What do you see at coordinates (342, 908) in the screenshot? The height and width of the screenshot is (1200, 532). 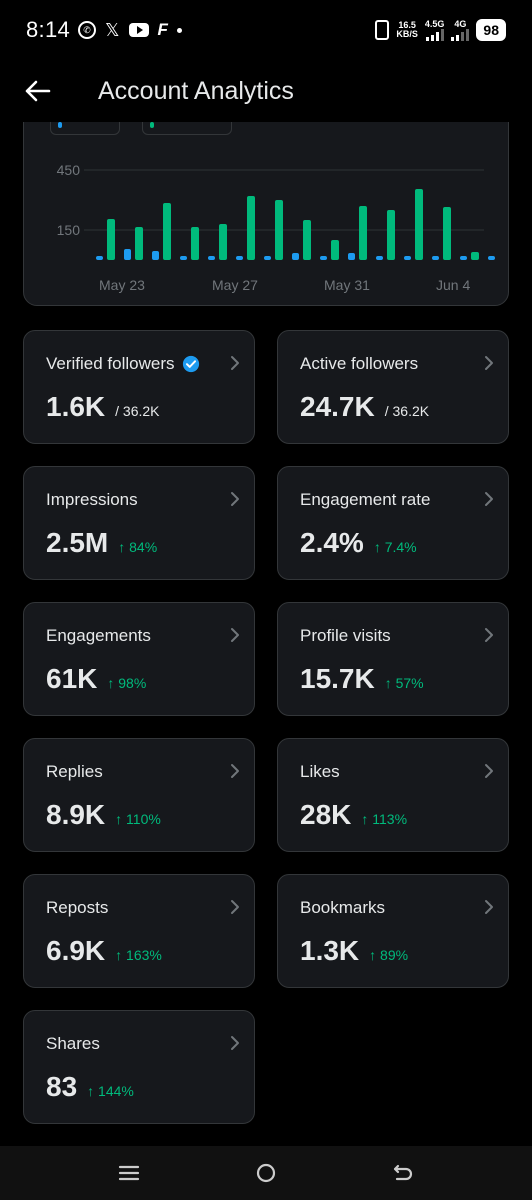 I see `stat-label: Bookmarks` at bounding box center [342, 908].